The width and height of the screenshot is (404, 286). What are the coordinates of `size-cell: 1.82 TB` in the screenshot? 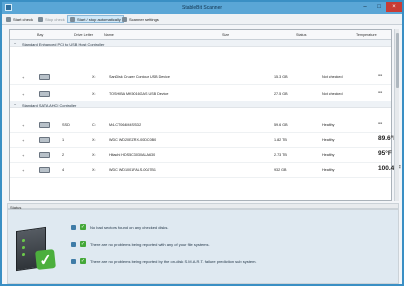 It's located at (280, 140).